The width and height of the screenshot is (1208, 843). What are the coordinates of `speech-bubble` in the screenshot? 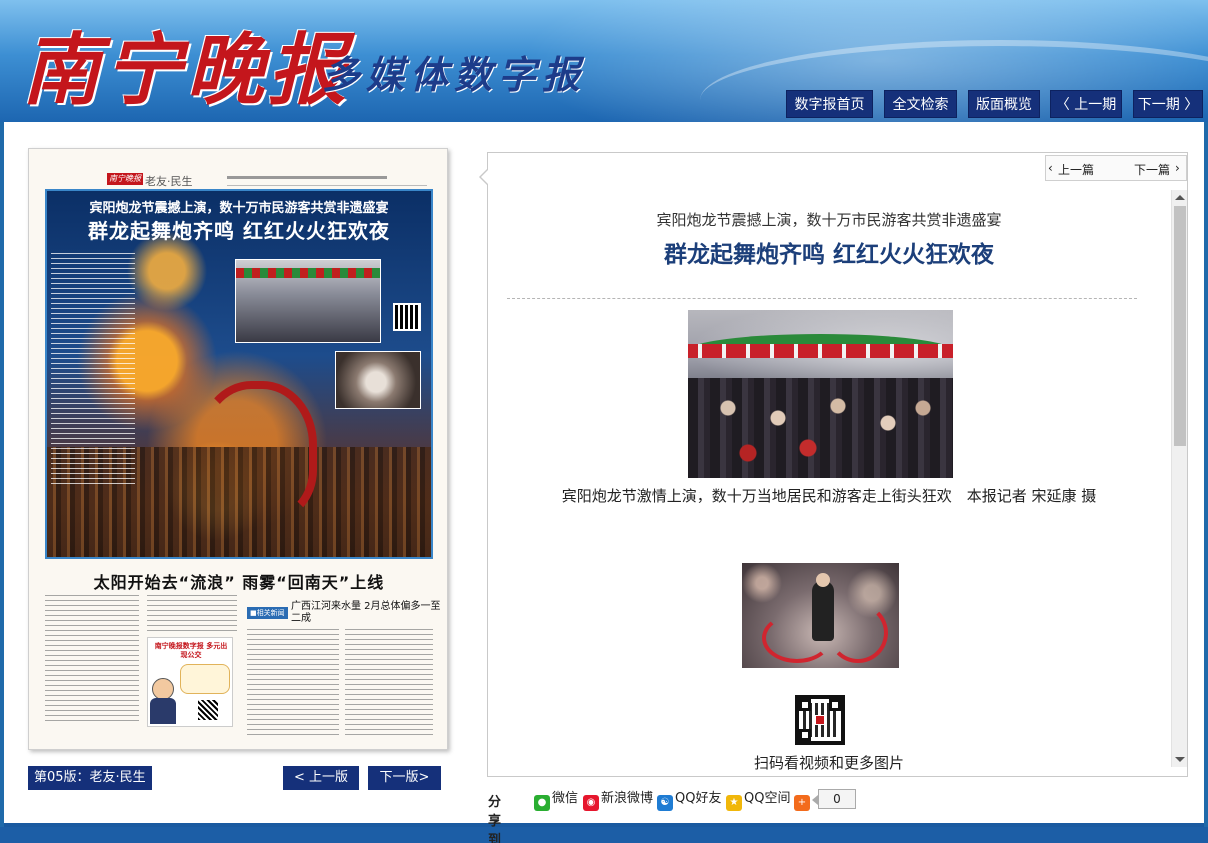 It's located at (205, 679).